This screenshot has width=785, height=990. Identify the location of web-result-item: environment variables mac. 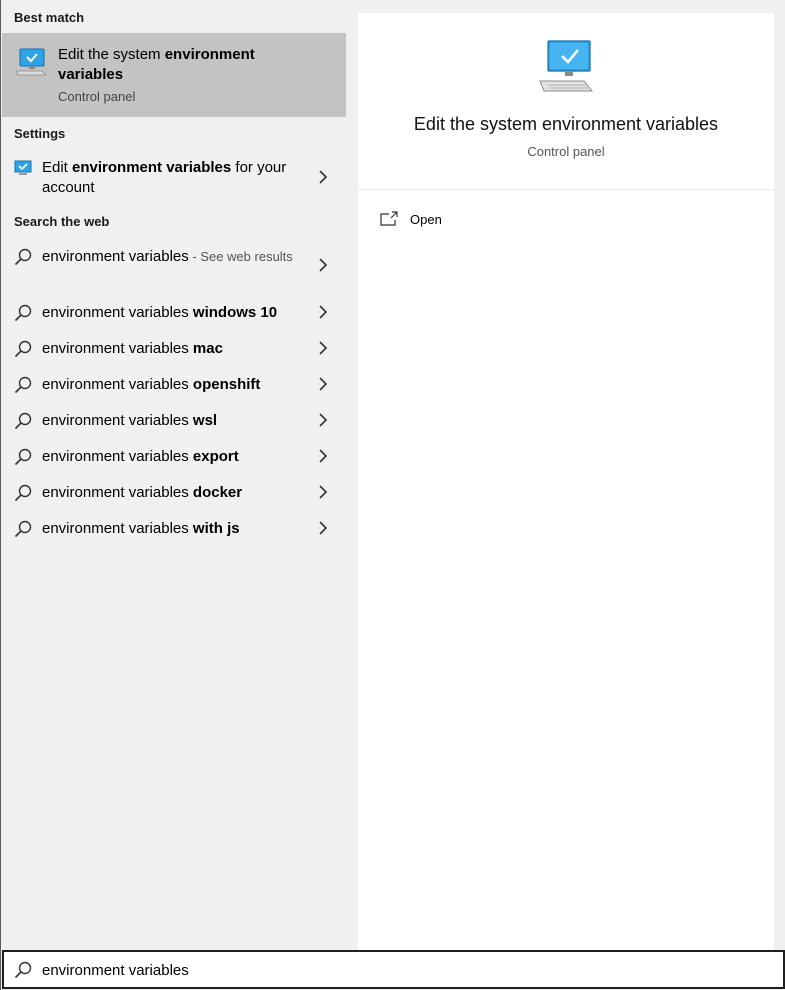
(174, 350).